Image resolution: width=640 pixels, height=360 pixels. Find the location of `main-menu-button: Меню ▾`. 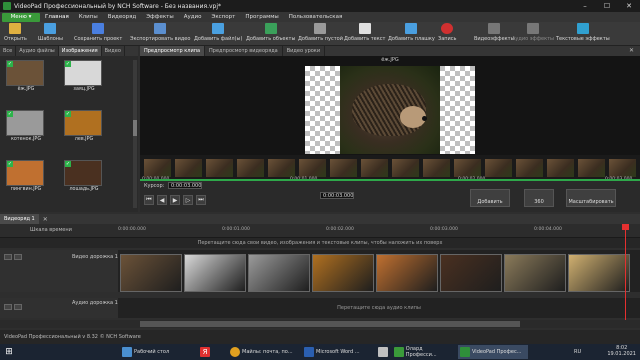

main-menu-button: Меню ▾ is located at coordinates (21, 17).